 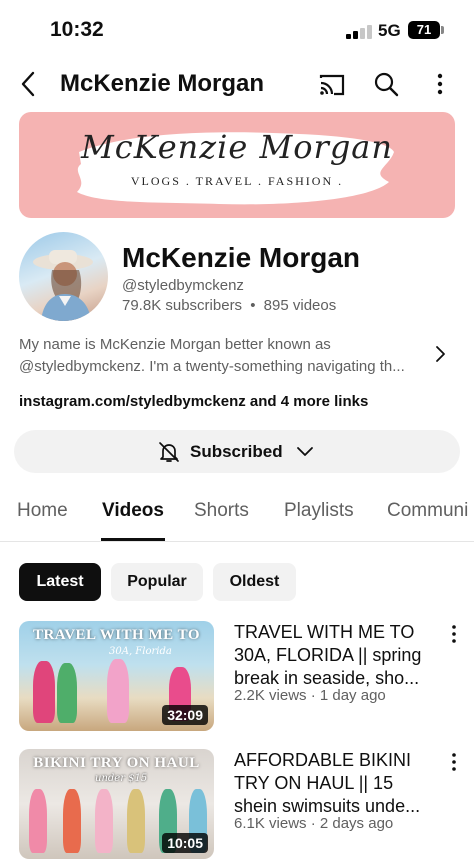 I want to click on status-bar: 10:32 5G 71, so click(x=237, y=31).